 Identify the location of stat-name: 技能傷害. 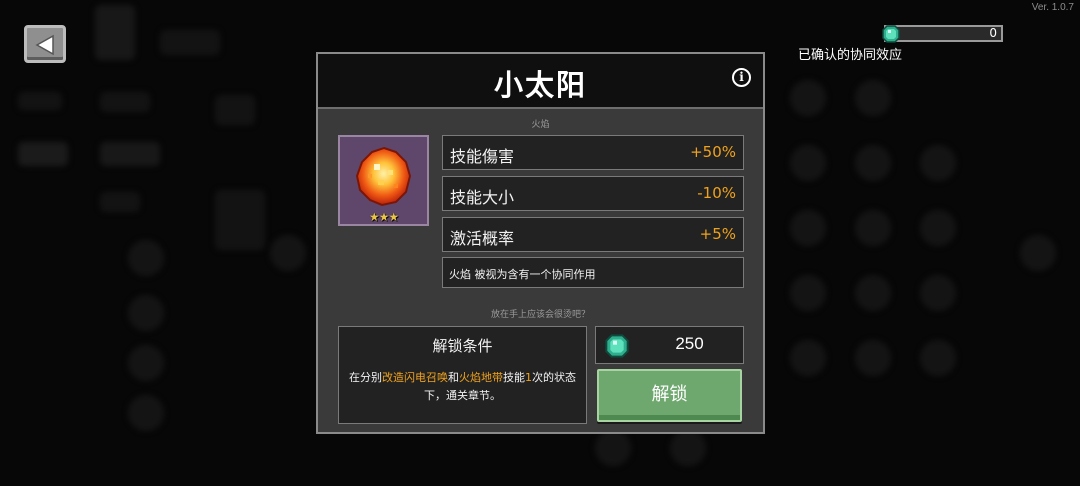
(482, 156).